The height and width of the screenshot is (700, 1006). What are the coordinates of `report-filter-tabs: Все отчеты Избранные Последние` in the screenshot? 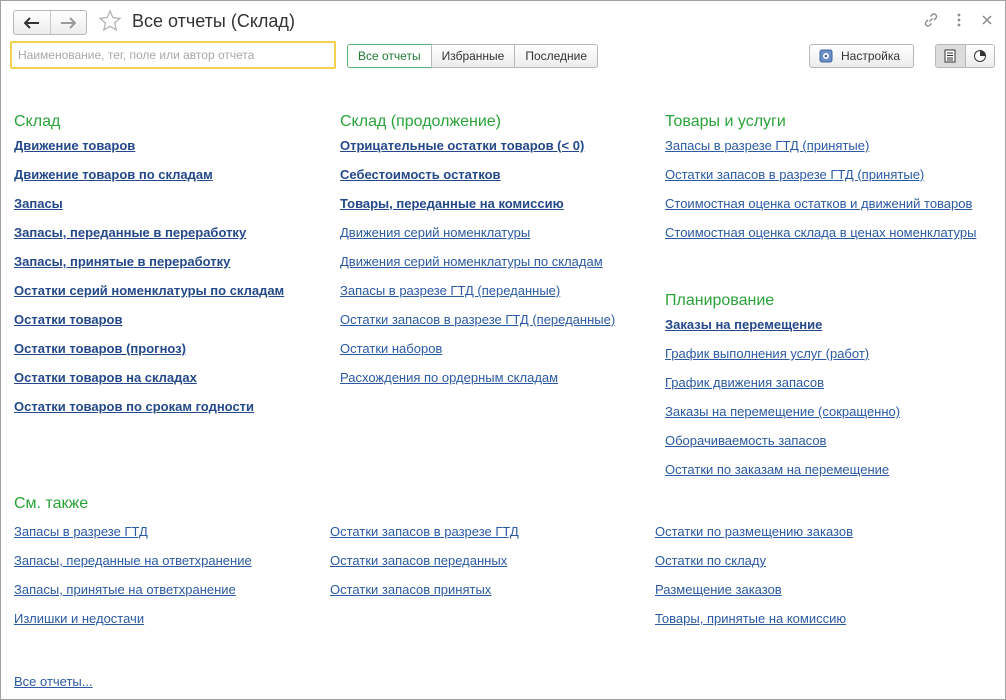 It's located at (473, 56).